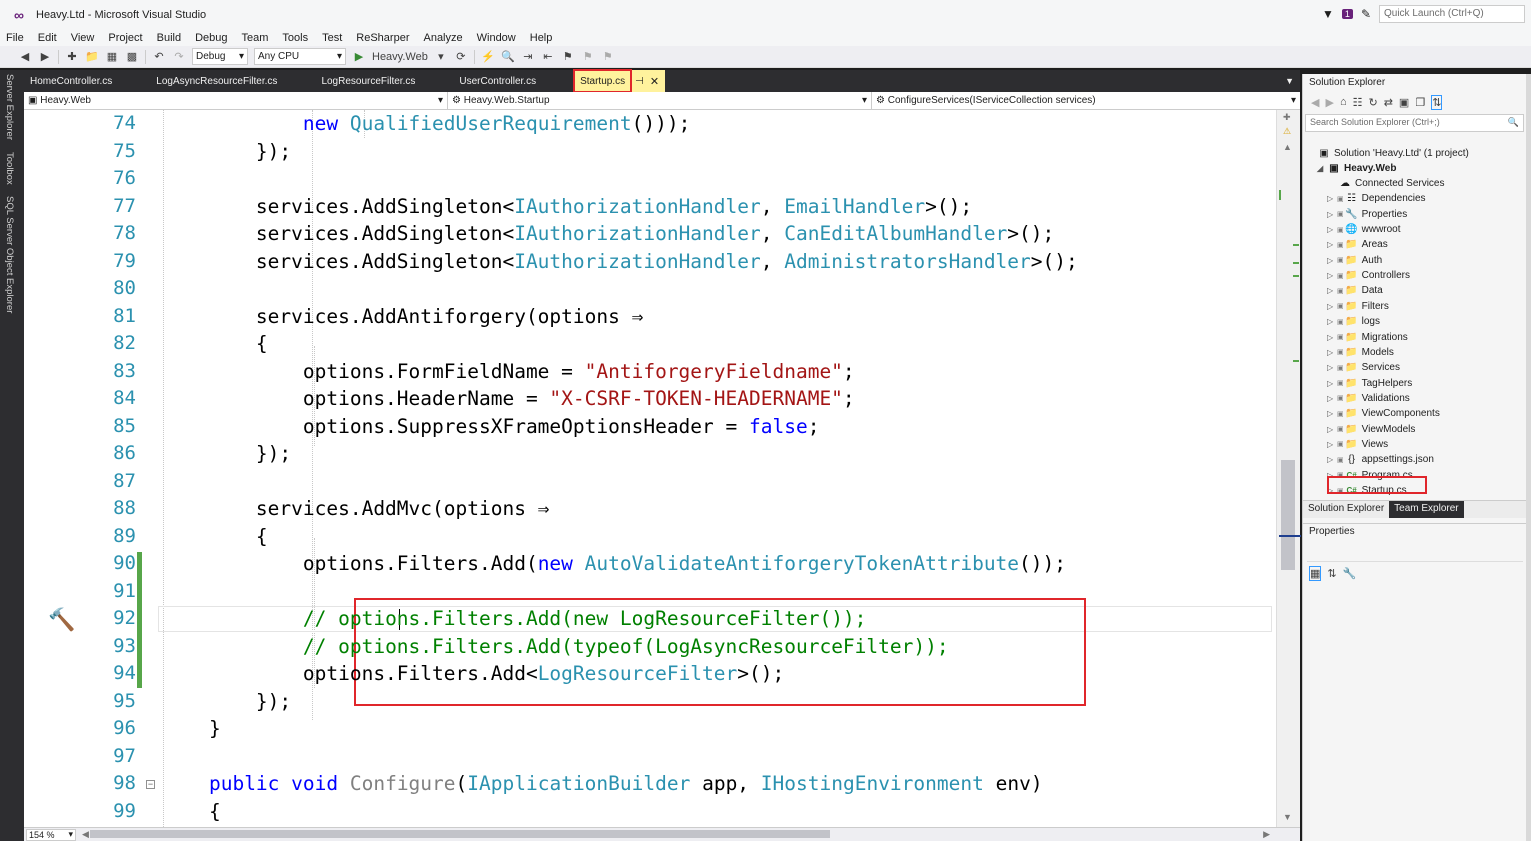 This screenshot has height=841, width=1531. What do you see at coordinates (650, 812) in the screenshot?
I see `code-line: 99 {` at bounding box center [650, 812].